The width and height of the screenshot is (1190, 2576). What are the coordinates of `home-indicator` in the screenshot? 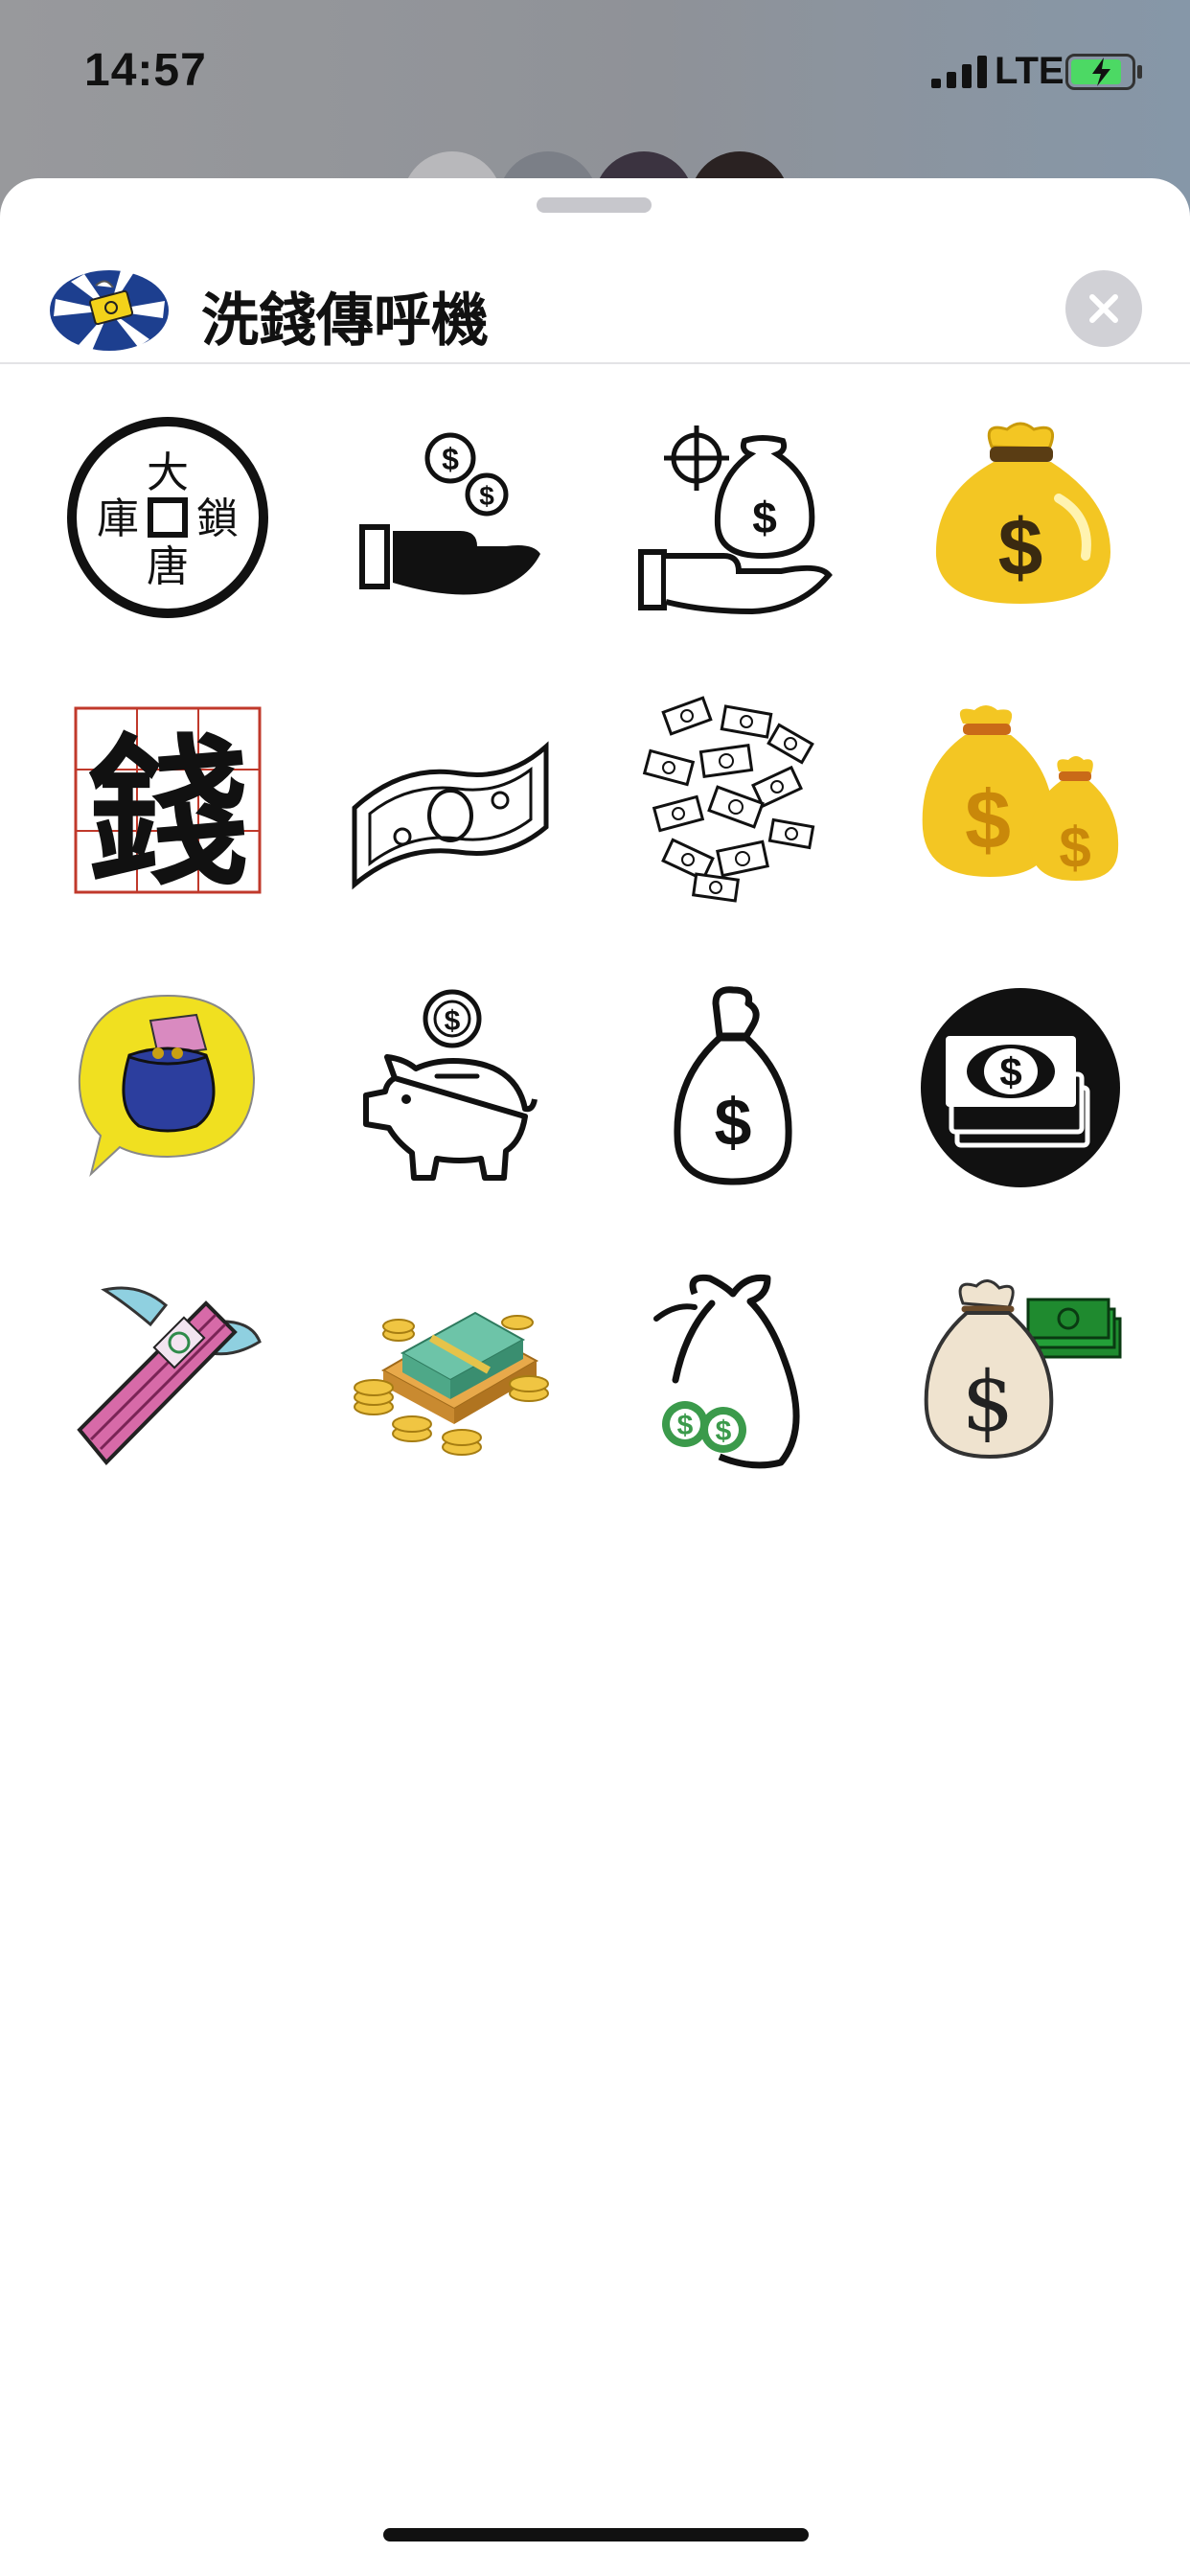 It's located at (596, 2535).